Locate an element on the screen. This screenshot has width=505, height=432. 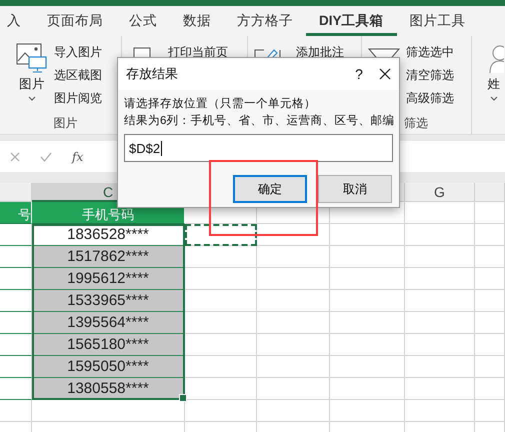
help-button: ? is located at coordinates (359, 74).